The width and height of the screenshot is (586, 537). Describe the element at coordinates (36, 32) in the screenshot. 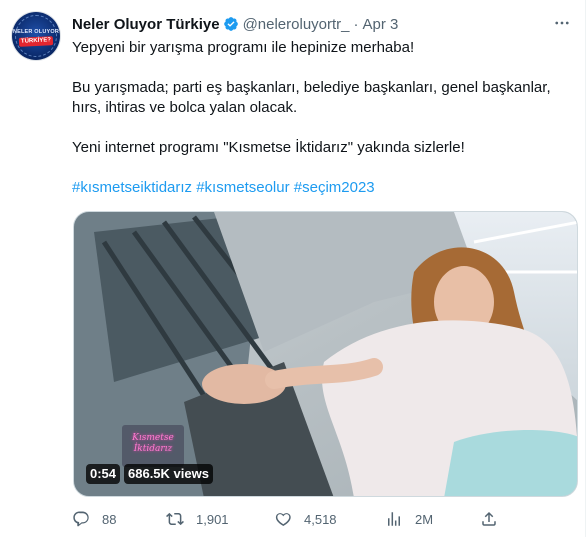

I see `avatar-text-top: NELER OLUYOR` at that location.